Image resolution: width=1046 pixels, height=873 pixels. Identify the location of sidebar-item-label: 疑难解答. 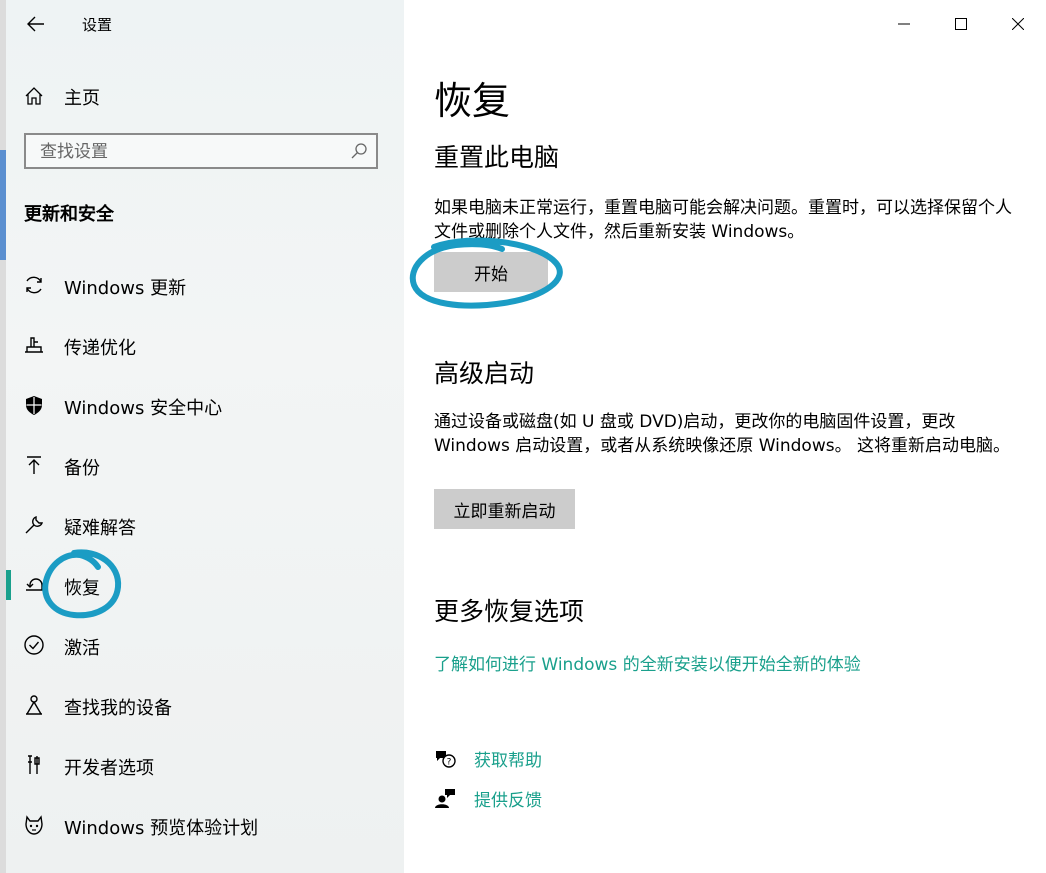
(100, 528).